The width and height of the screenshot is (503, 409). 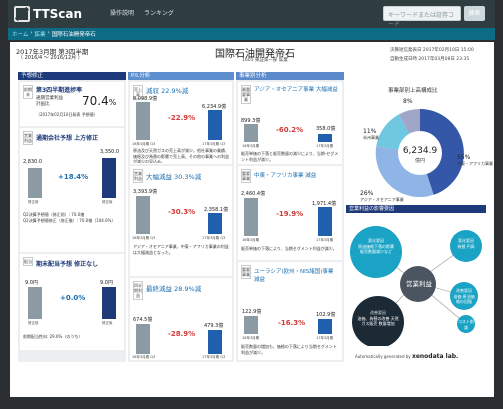 What do you see at coordinates (73, 298) in the screenshot?
I see `change-percent: +0.0%` at bounding box center [73, 298].